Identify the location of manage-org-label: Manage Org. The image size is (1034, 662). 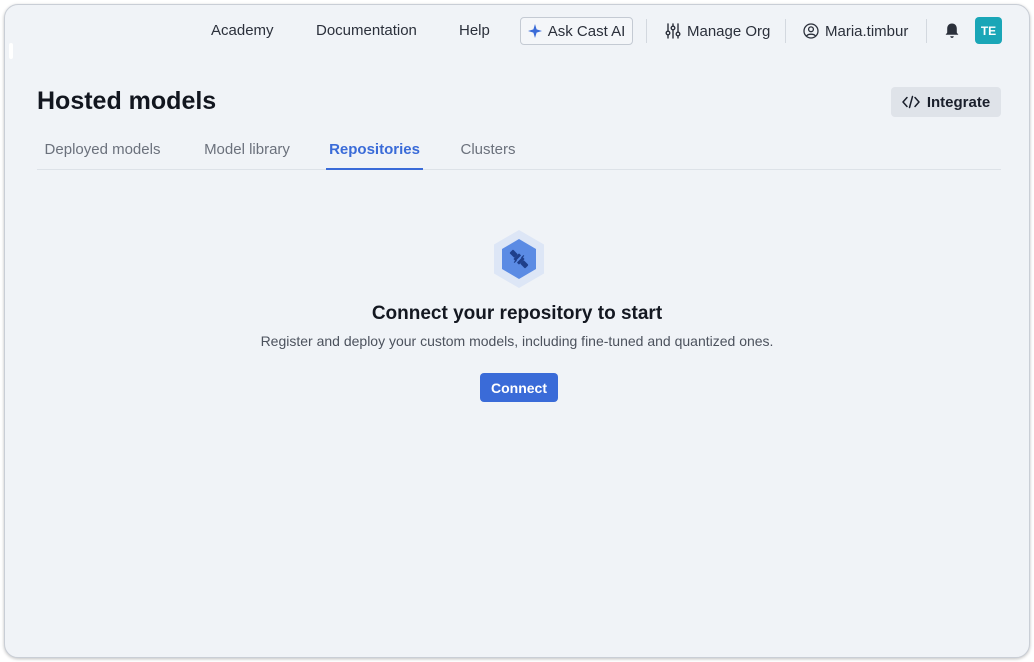
(729, 31).